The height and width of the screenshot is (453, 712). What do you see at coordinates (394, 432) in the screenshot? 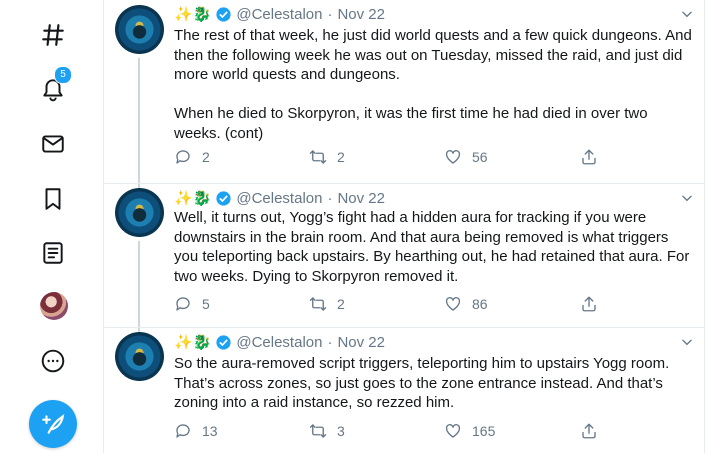
I see `tweet-actions: 13 3 165` at bounding box center [394, 432].